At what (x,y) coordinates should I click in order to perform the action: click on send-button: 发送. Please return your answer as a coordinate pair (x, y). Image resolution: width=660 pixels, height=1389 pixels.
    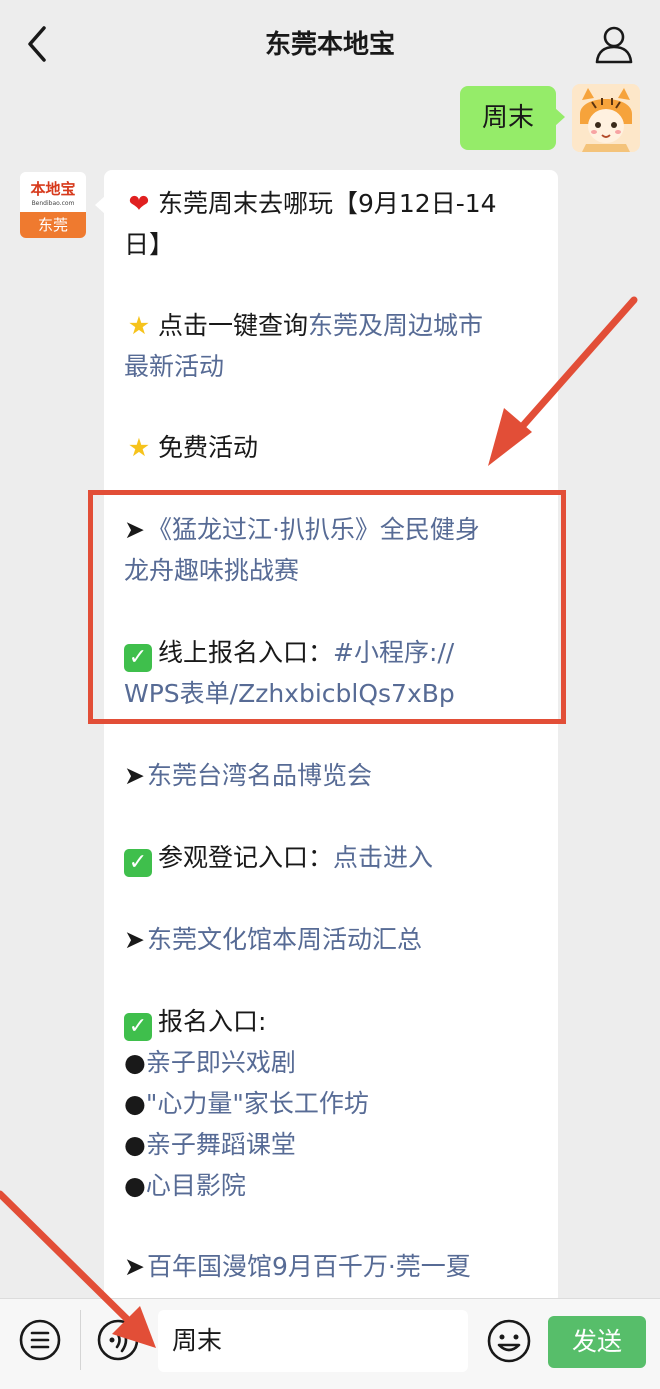
    Looking at the image, I should click on (597, 1342).